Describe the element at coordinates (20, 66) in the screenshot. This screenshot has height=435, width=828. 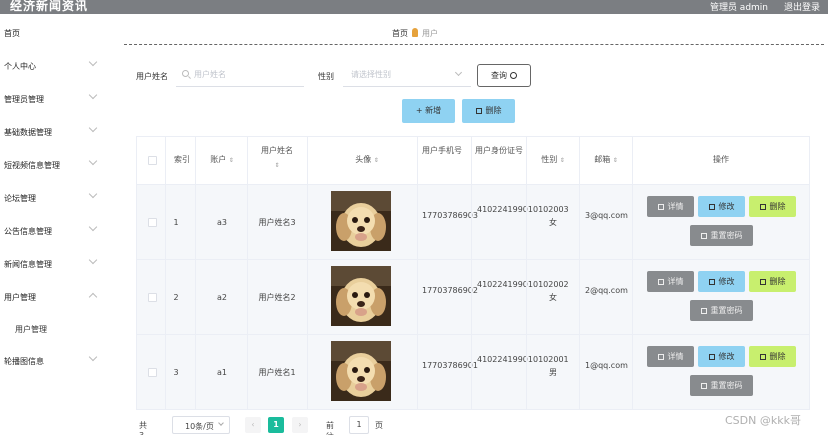
I see `sidebar-item-label: 个人中心` at that location.